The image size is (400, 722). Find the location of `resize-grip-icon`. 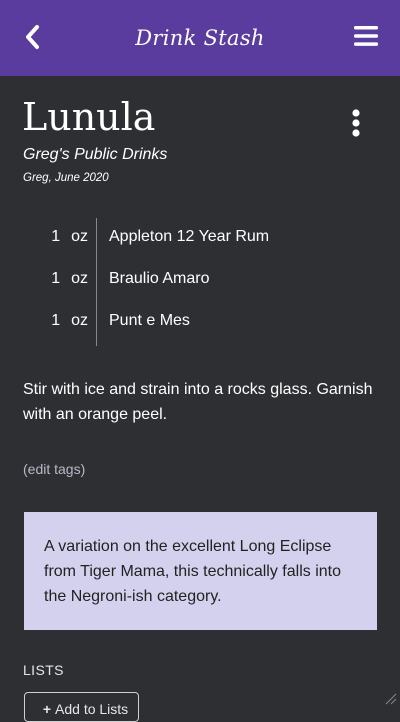

resize-grip-icon is located at coordinates (389, 697).